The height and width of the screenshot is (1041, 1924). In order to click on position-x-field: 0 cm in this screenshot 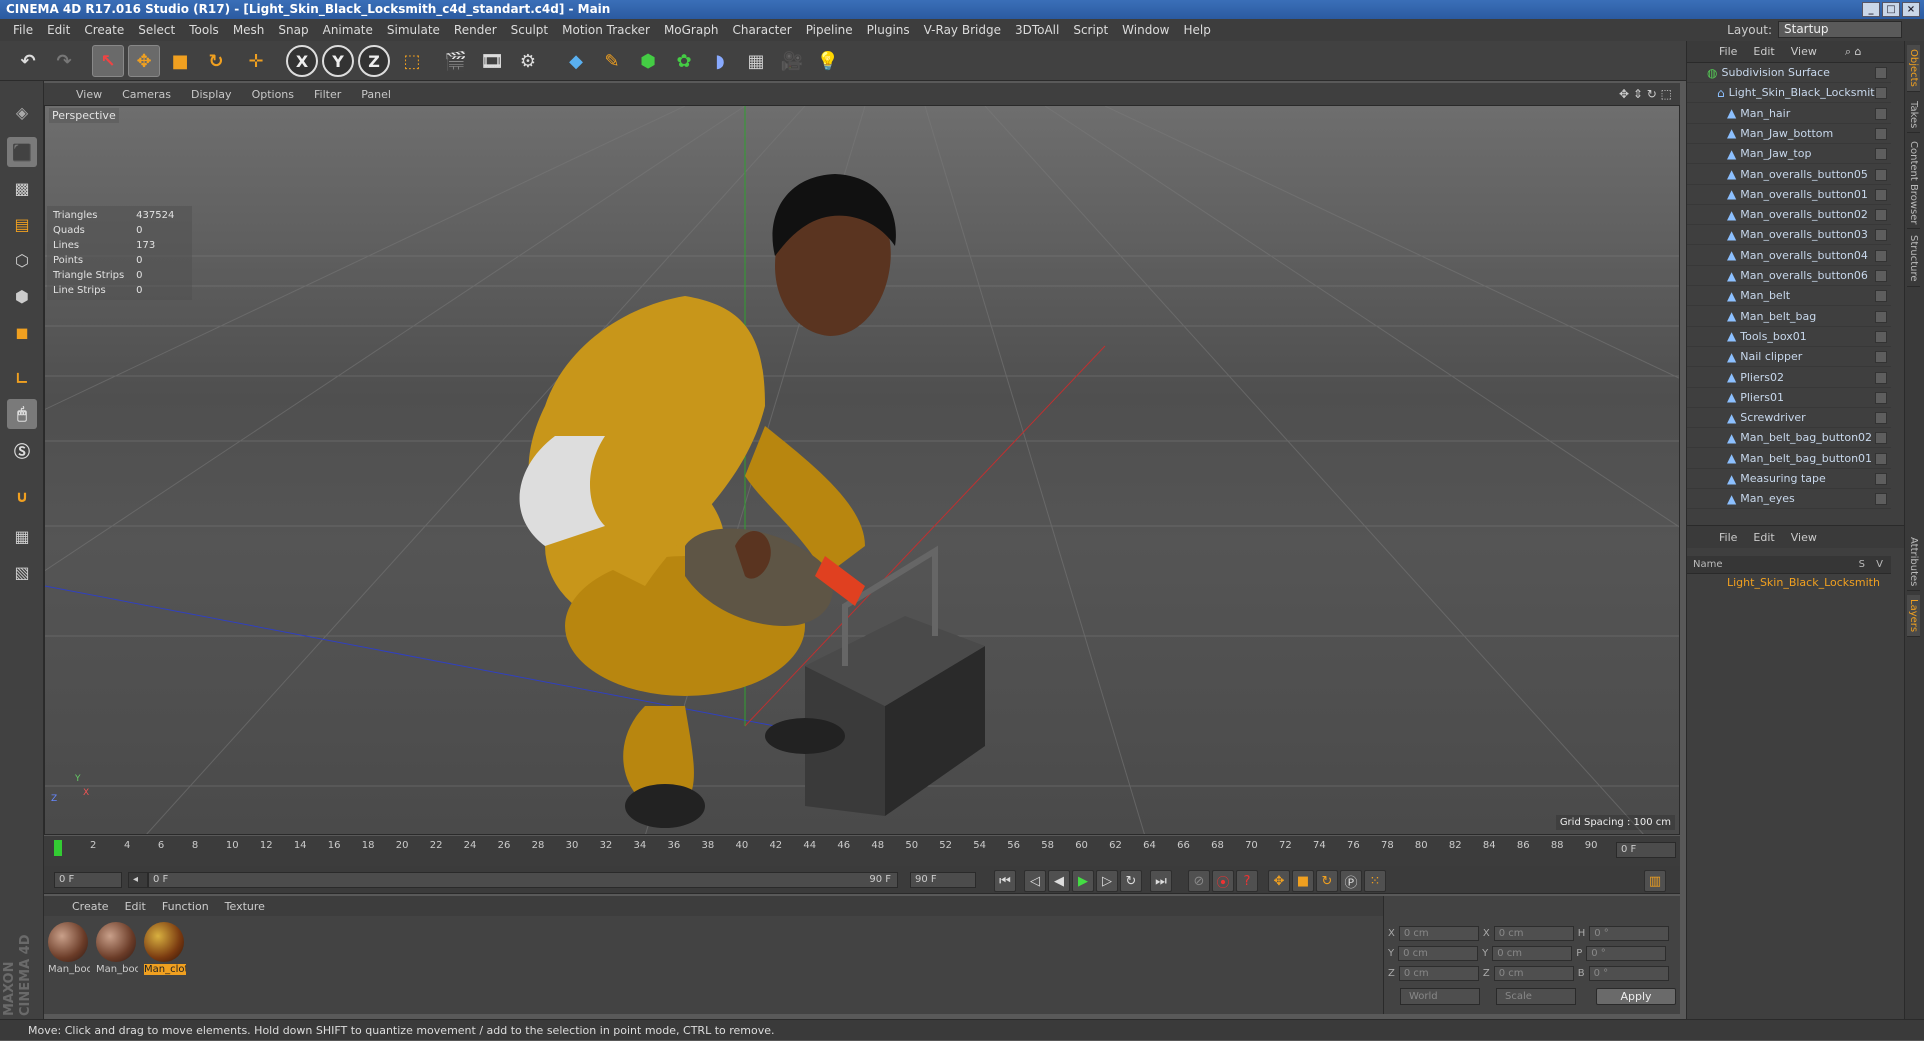, I will do `click(1438, 933)`.